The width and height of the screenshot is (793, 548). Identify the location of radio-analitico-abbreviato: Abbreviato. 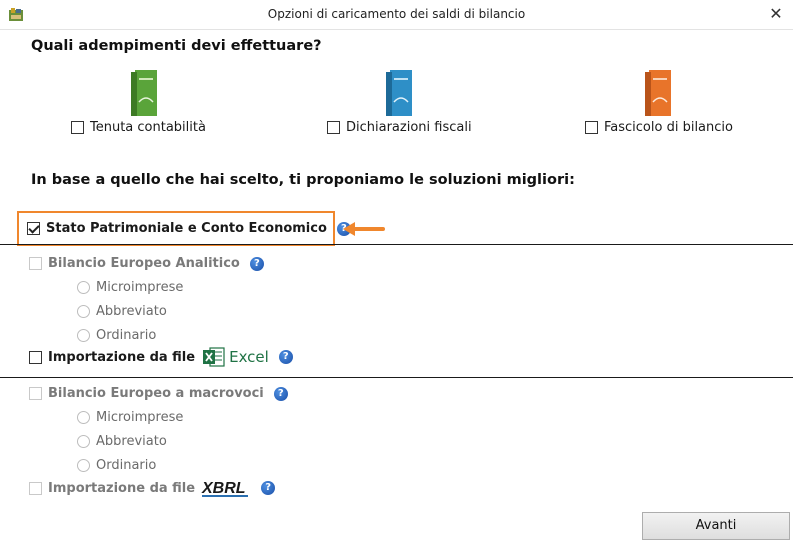
(122, 311).